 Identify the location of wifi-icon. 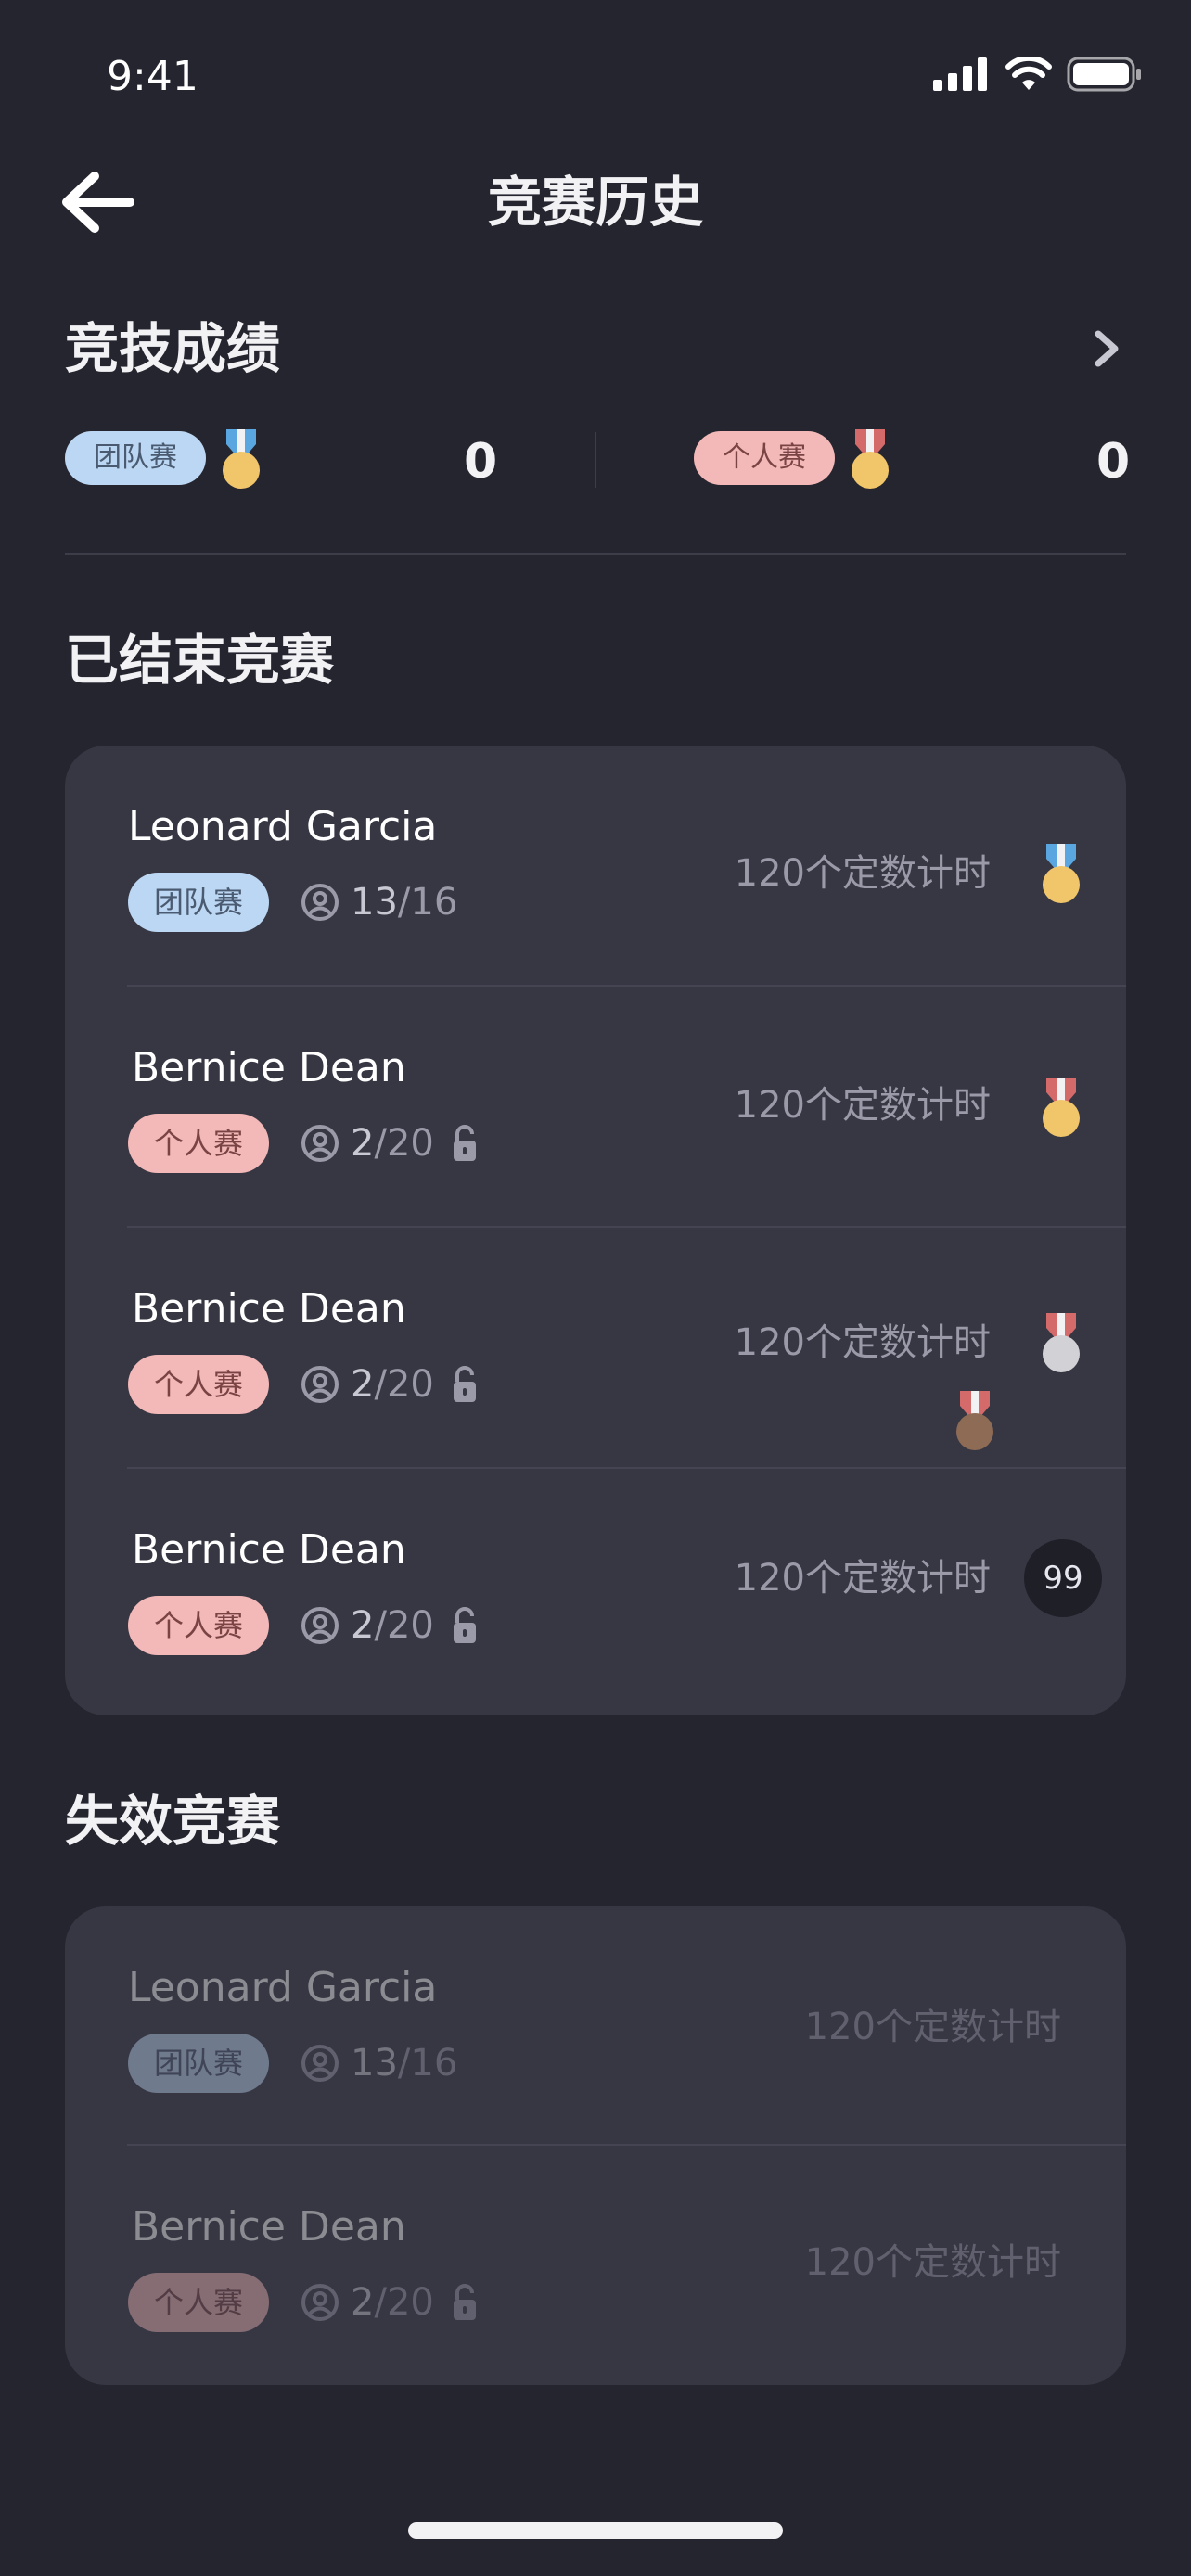
(1028, 74).